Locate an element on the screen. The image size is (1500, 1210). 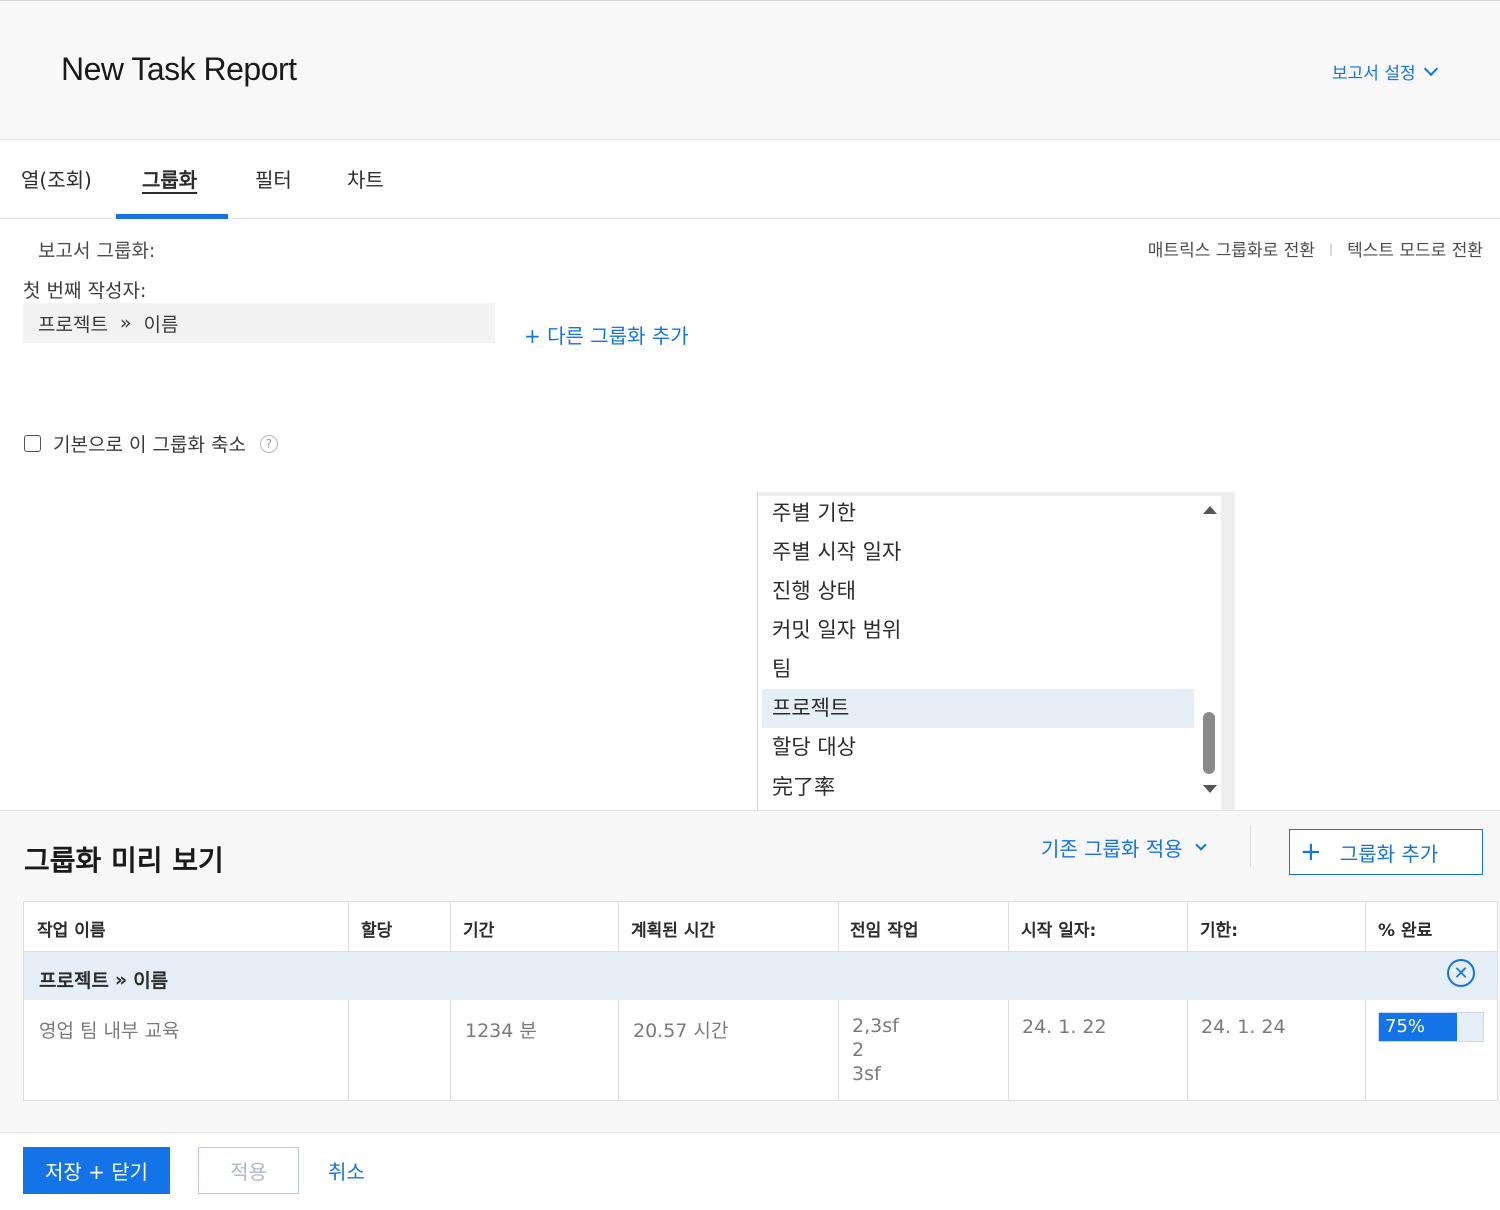
collapse-by-default-checkbox is located at coordinates (32, 443).